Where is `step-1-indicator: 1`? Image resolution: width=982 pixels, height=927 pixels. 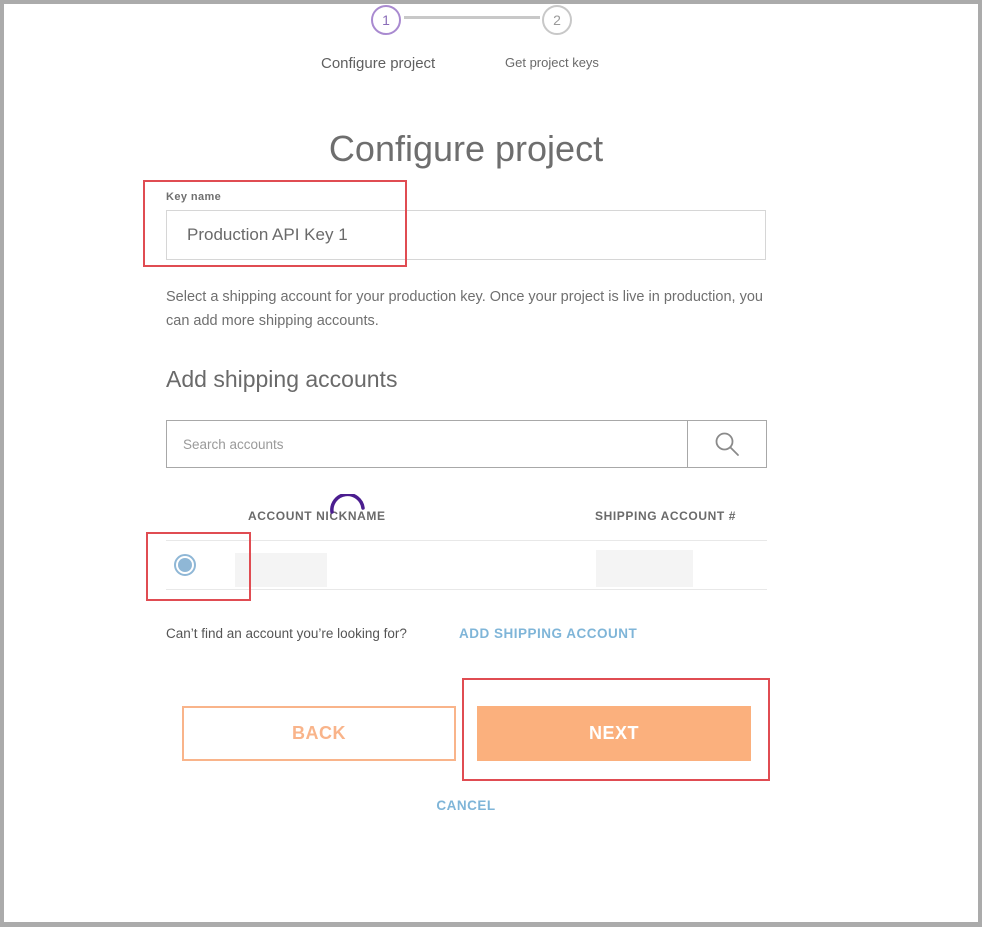
step-1-indicator: 1 is located at coordinates (386, 20).